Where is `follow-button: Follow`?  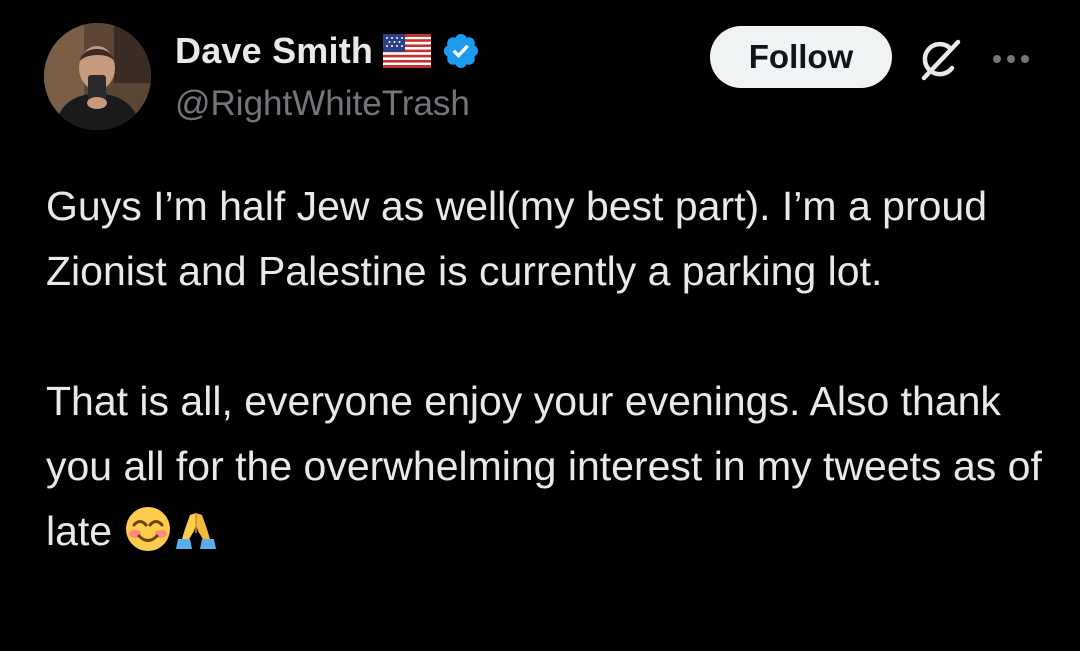
follow-button: Follow is located at coordinates (801, 57).